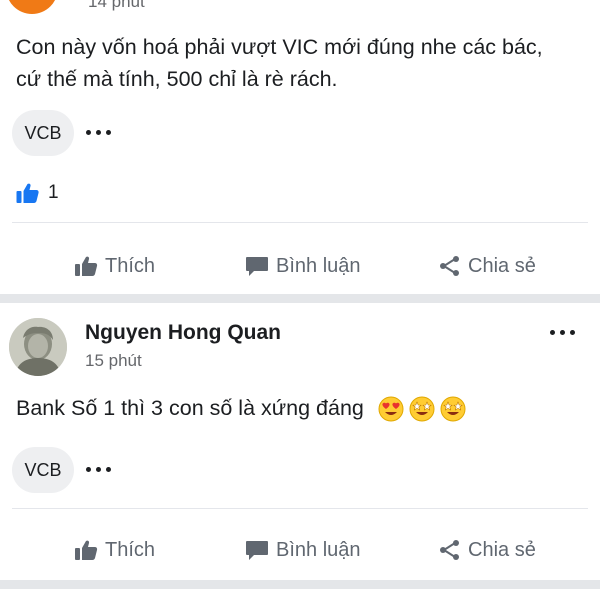 This screenshot has height=600, width=600. I want to click on post2-action-bar: Thích Bình luận Chia sẻ, so click(300, 550).